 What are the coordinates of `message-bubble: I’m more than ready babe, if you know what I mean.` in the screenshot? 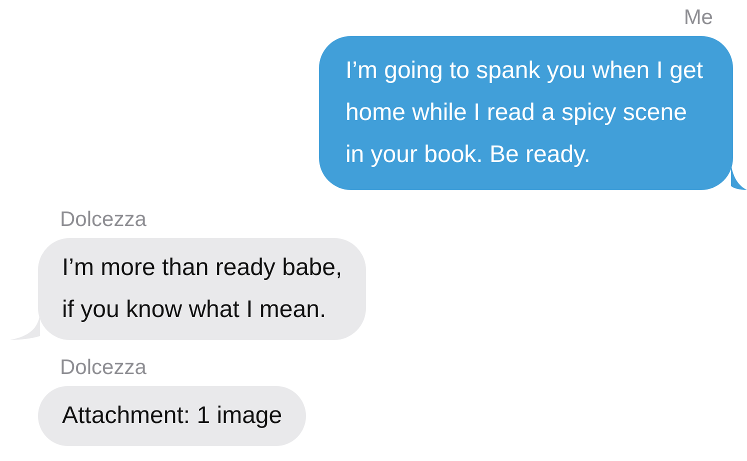 It's located at (202, 289).